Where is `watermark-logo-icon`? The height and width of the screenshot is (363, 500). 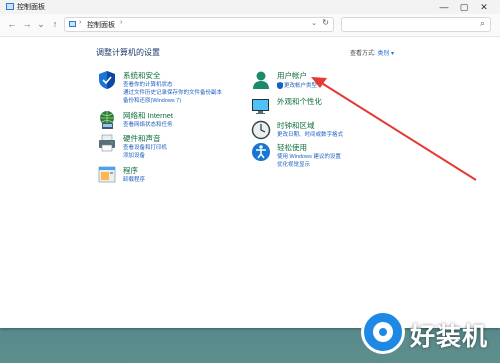 watermark-logo-icon is located at coordinates (383, 332).